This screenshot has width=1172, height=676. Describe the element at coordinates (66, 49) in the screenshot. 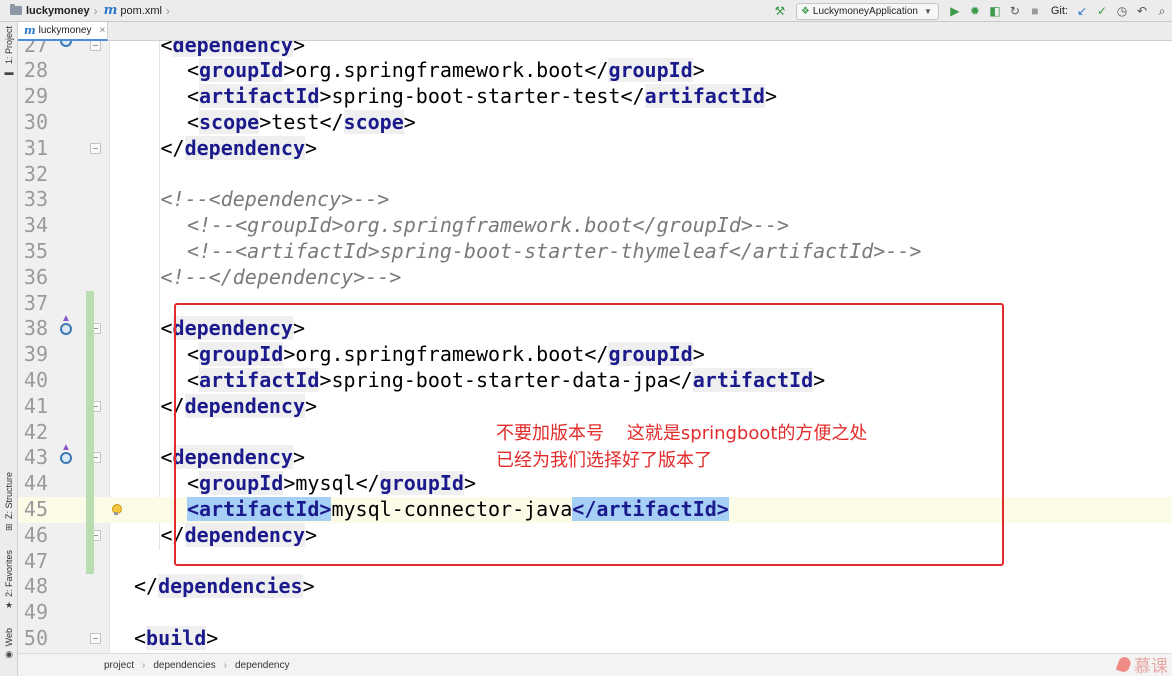

I see `maven-override-icon` at that location.